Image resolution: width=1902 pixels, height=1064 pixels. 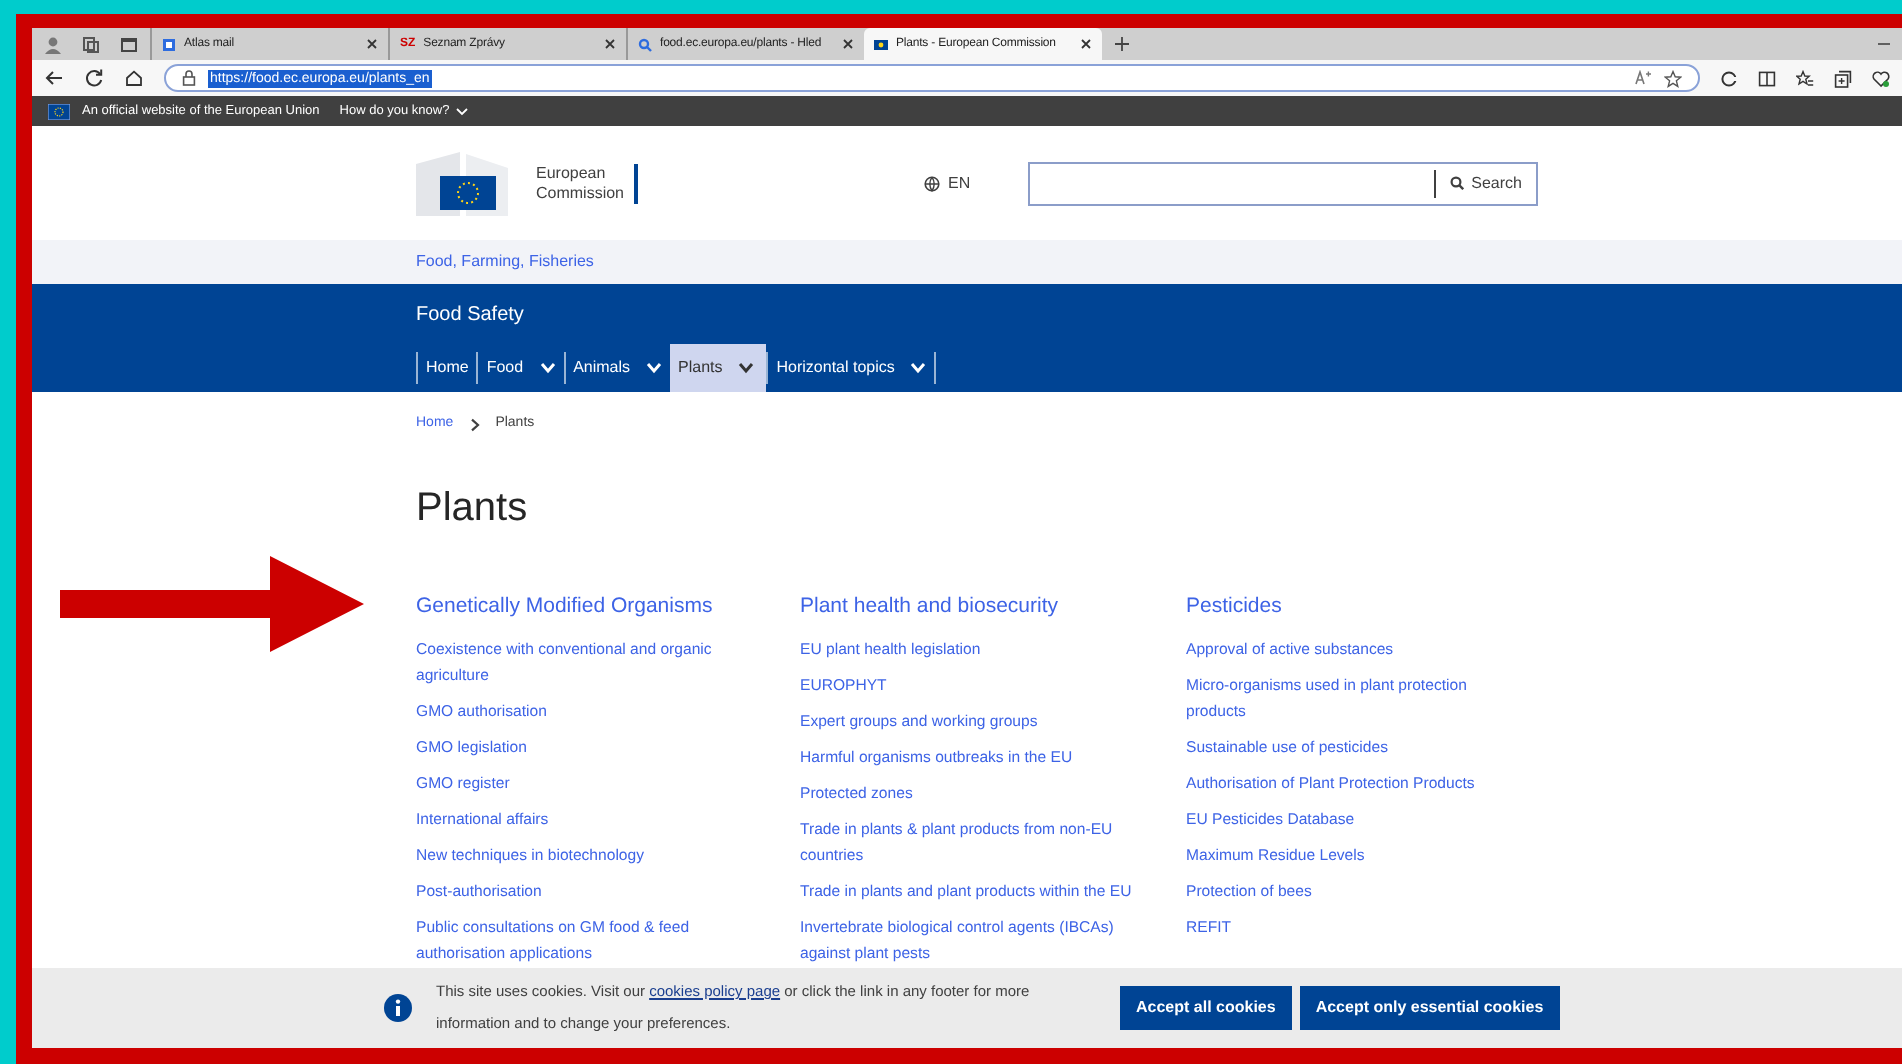 I want to click on cookie-accept-button: Accept all cookies, so click(x=1206, y=1008).